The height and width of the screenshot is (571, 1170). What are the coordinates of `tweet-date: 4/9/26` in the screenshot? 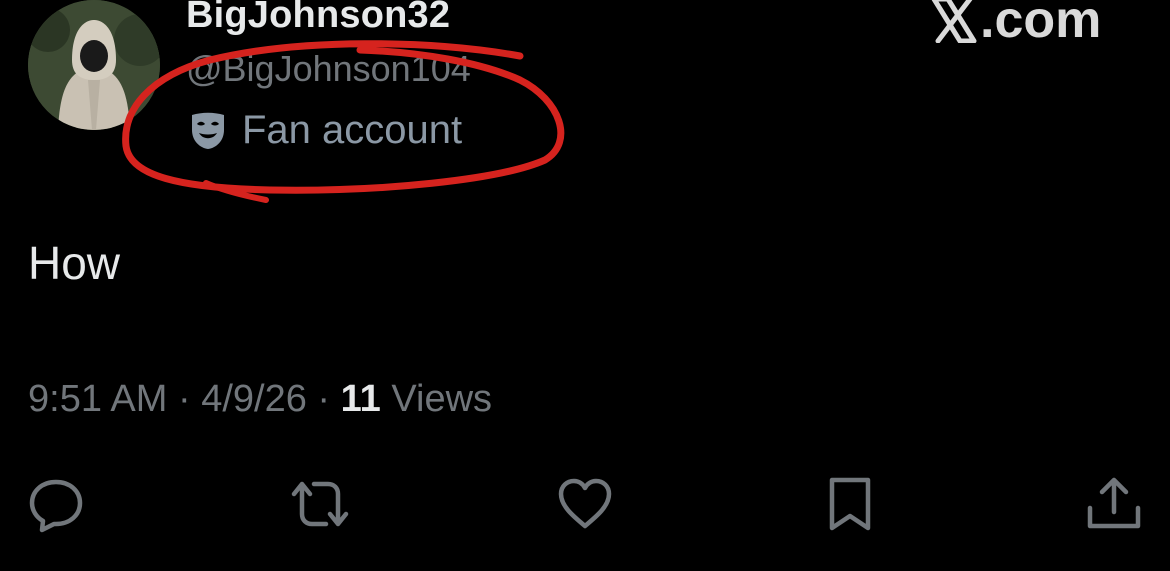 It's located at (254, 399).